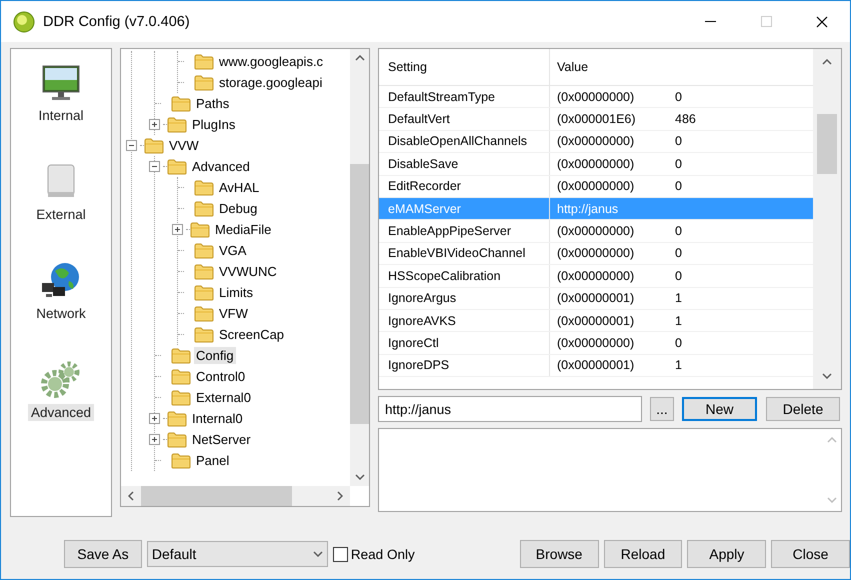 The image size is (851, 580). What do you see at coordinates (464, 298) in the screenshot?
I see `setting-cell: IgnoreArgus` at bounding box center [464, 298].